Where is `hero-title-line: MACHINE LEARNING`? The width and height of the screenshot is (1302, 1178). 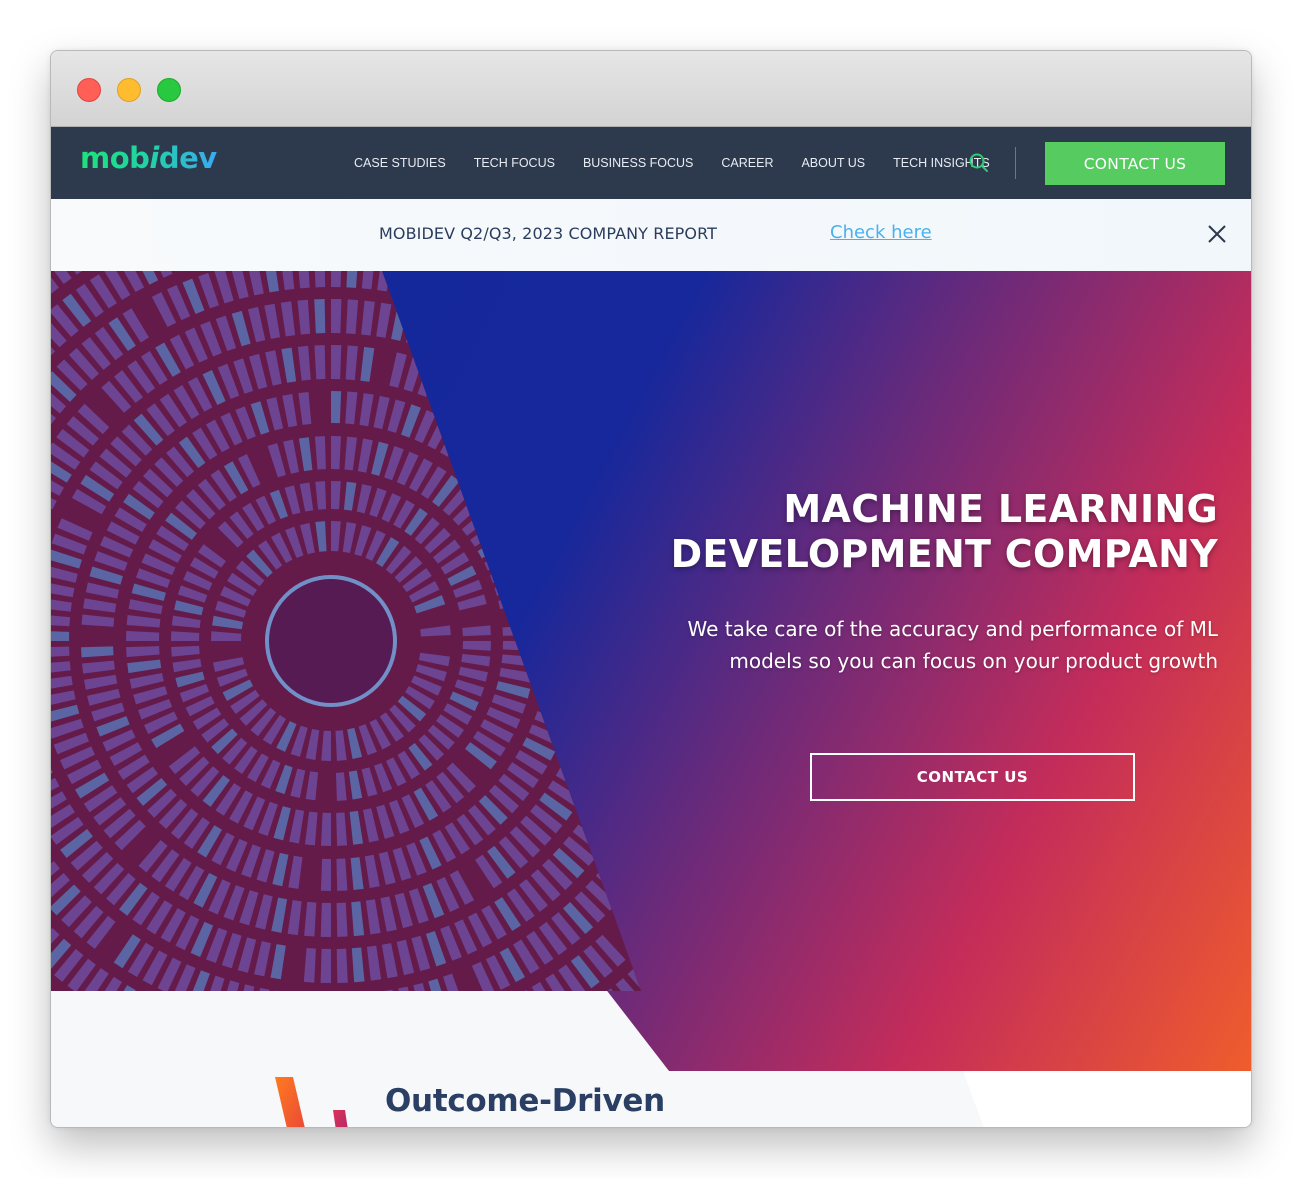 hero-title-line: MACHINE LEARNING is located at coordinates (1000, 509).